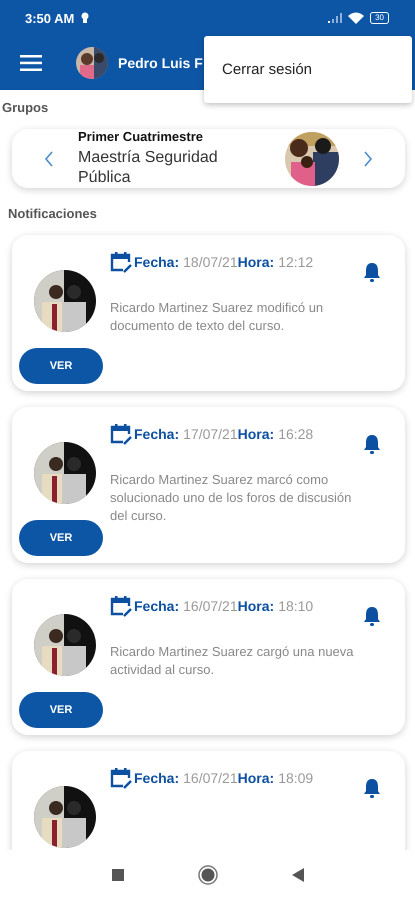 The width and height of the screenshot is (415, 900). What do you see at coordinates (210, 434) in the screenshot?
I see `date-value: 17/07/21` at bounding box center [210, 434].